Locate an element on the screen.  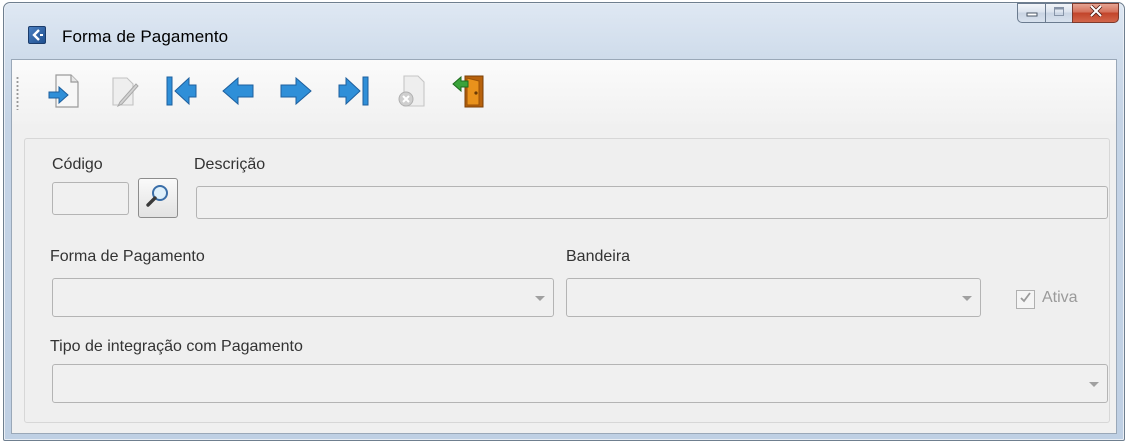
ativa-checkbox is located at coordinates (1025, 299).